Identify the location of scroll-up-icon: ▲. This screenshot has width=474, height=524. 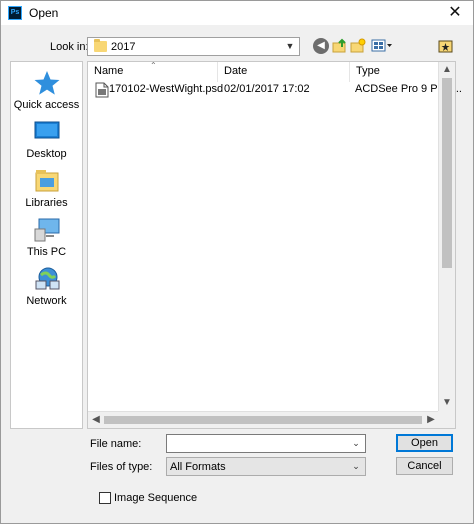
(447, 70).